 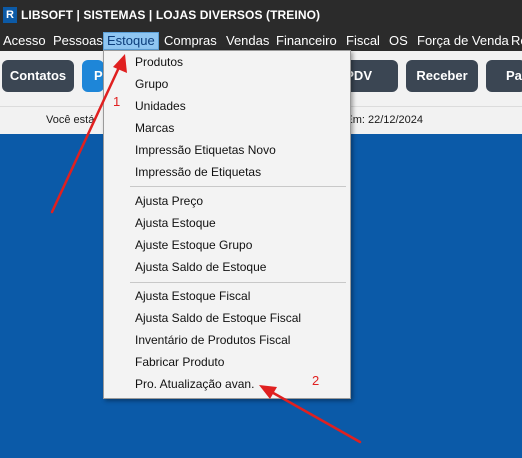 I want to click on user-status-text: Você está, so click(x=70, y=120).